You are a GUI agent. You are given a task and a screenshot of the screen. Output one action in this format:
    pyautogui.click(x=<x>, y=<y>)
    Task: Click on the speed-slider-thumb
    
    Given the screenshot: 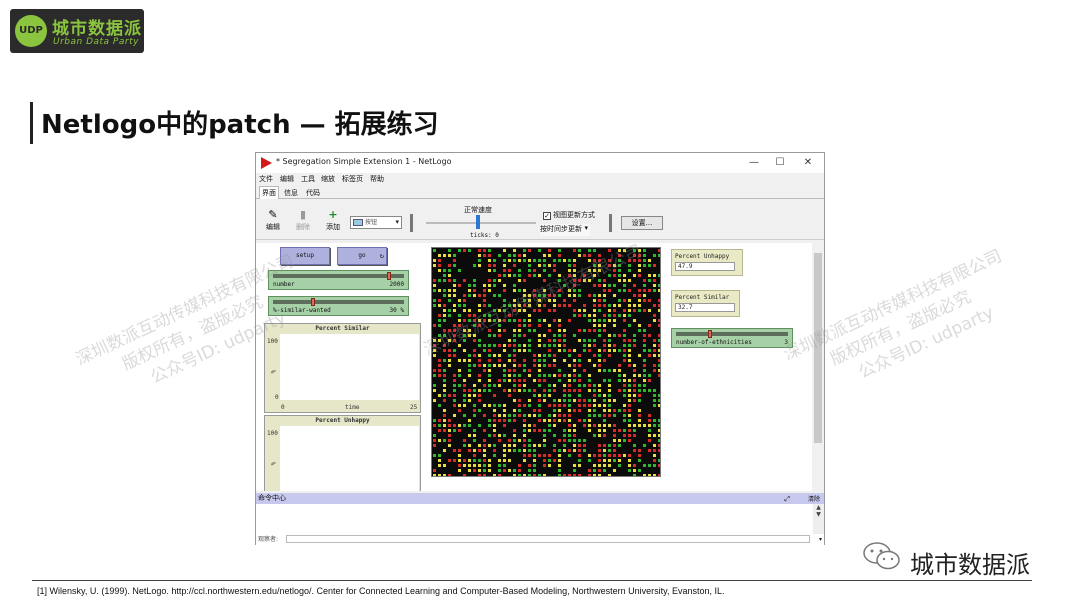 What is the action you would take?
    pyautogui.click(x=478, y=222)
    